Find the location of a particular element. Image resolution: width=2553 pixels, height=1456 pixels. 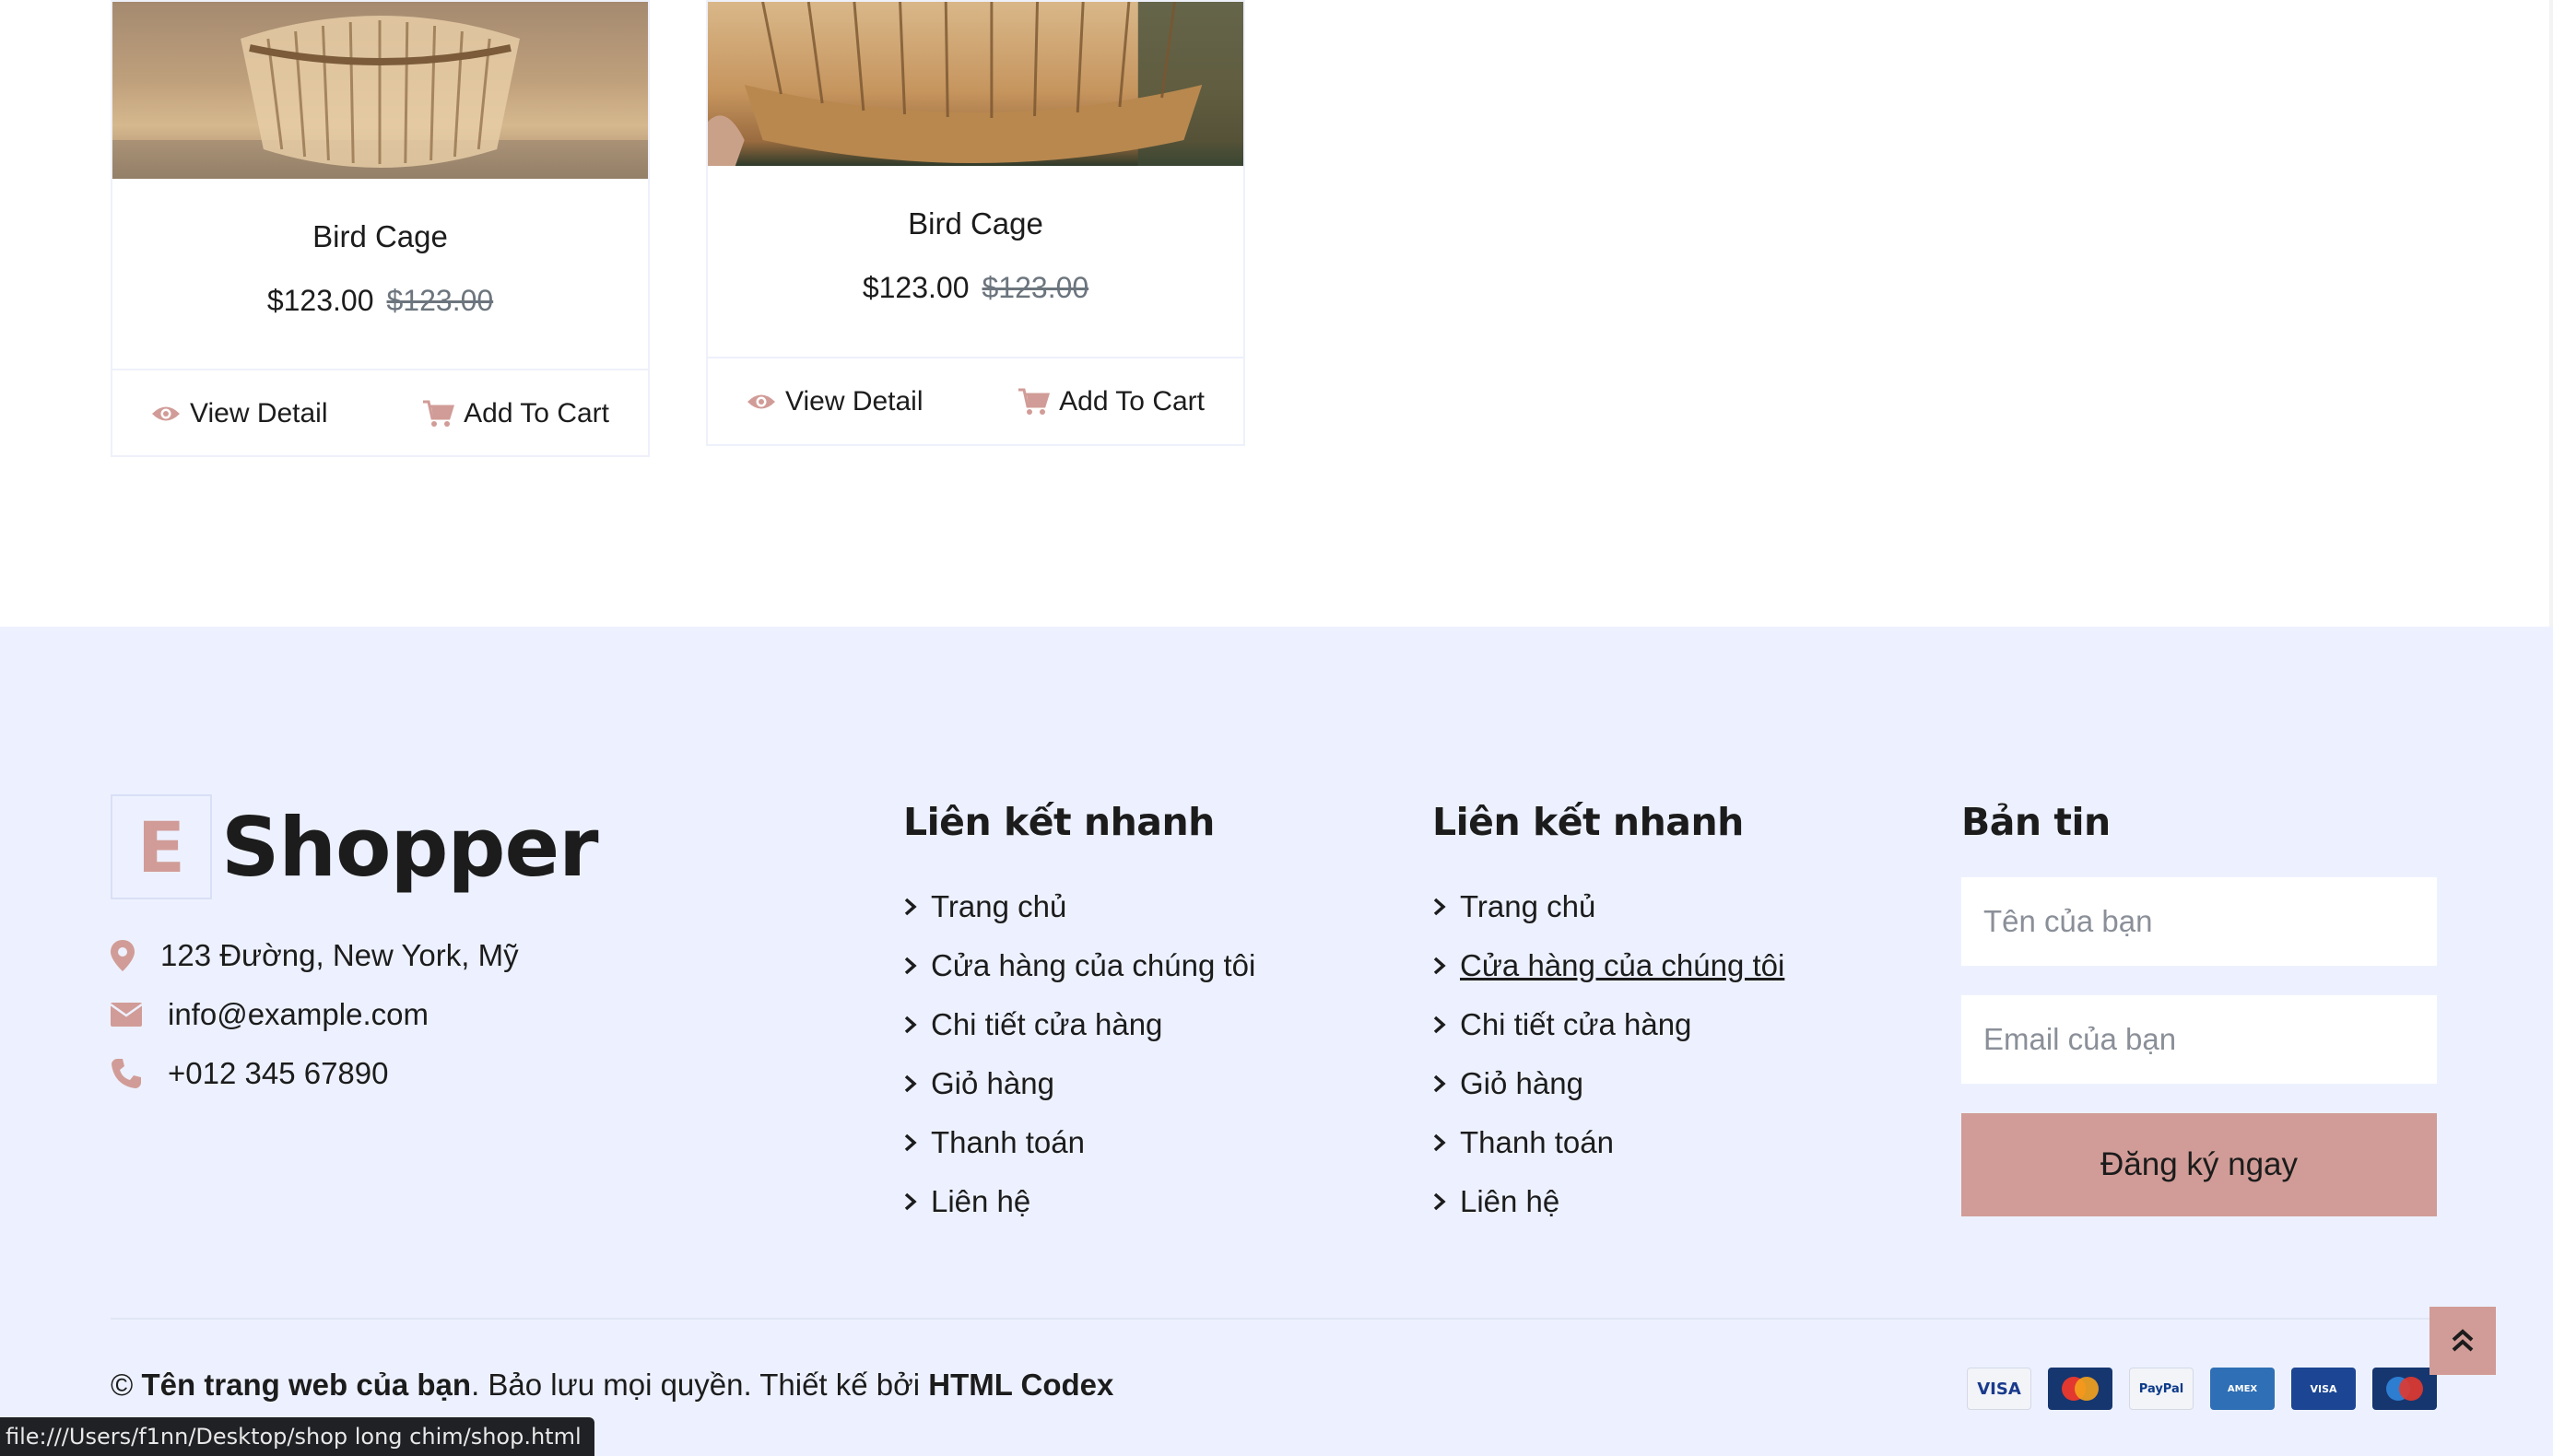

designer-link: HTML Codex is located at coordinates (1020, 1385).